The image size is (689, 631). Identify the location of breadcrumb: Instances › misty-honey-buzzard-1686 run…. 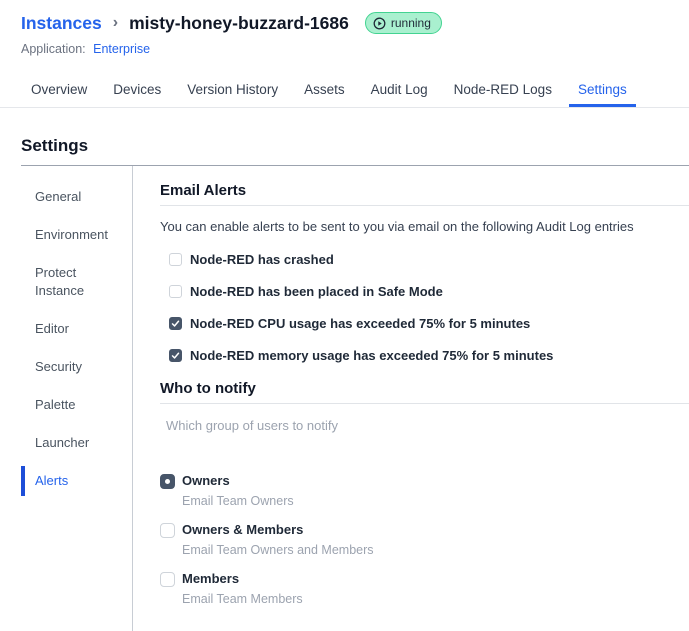
(344, 23).